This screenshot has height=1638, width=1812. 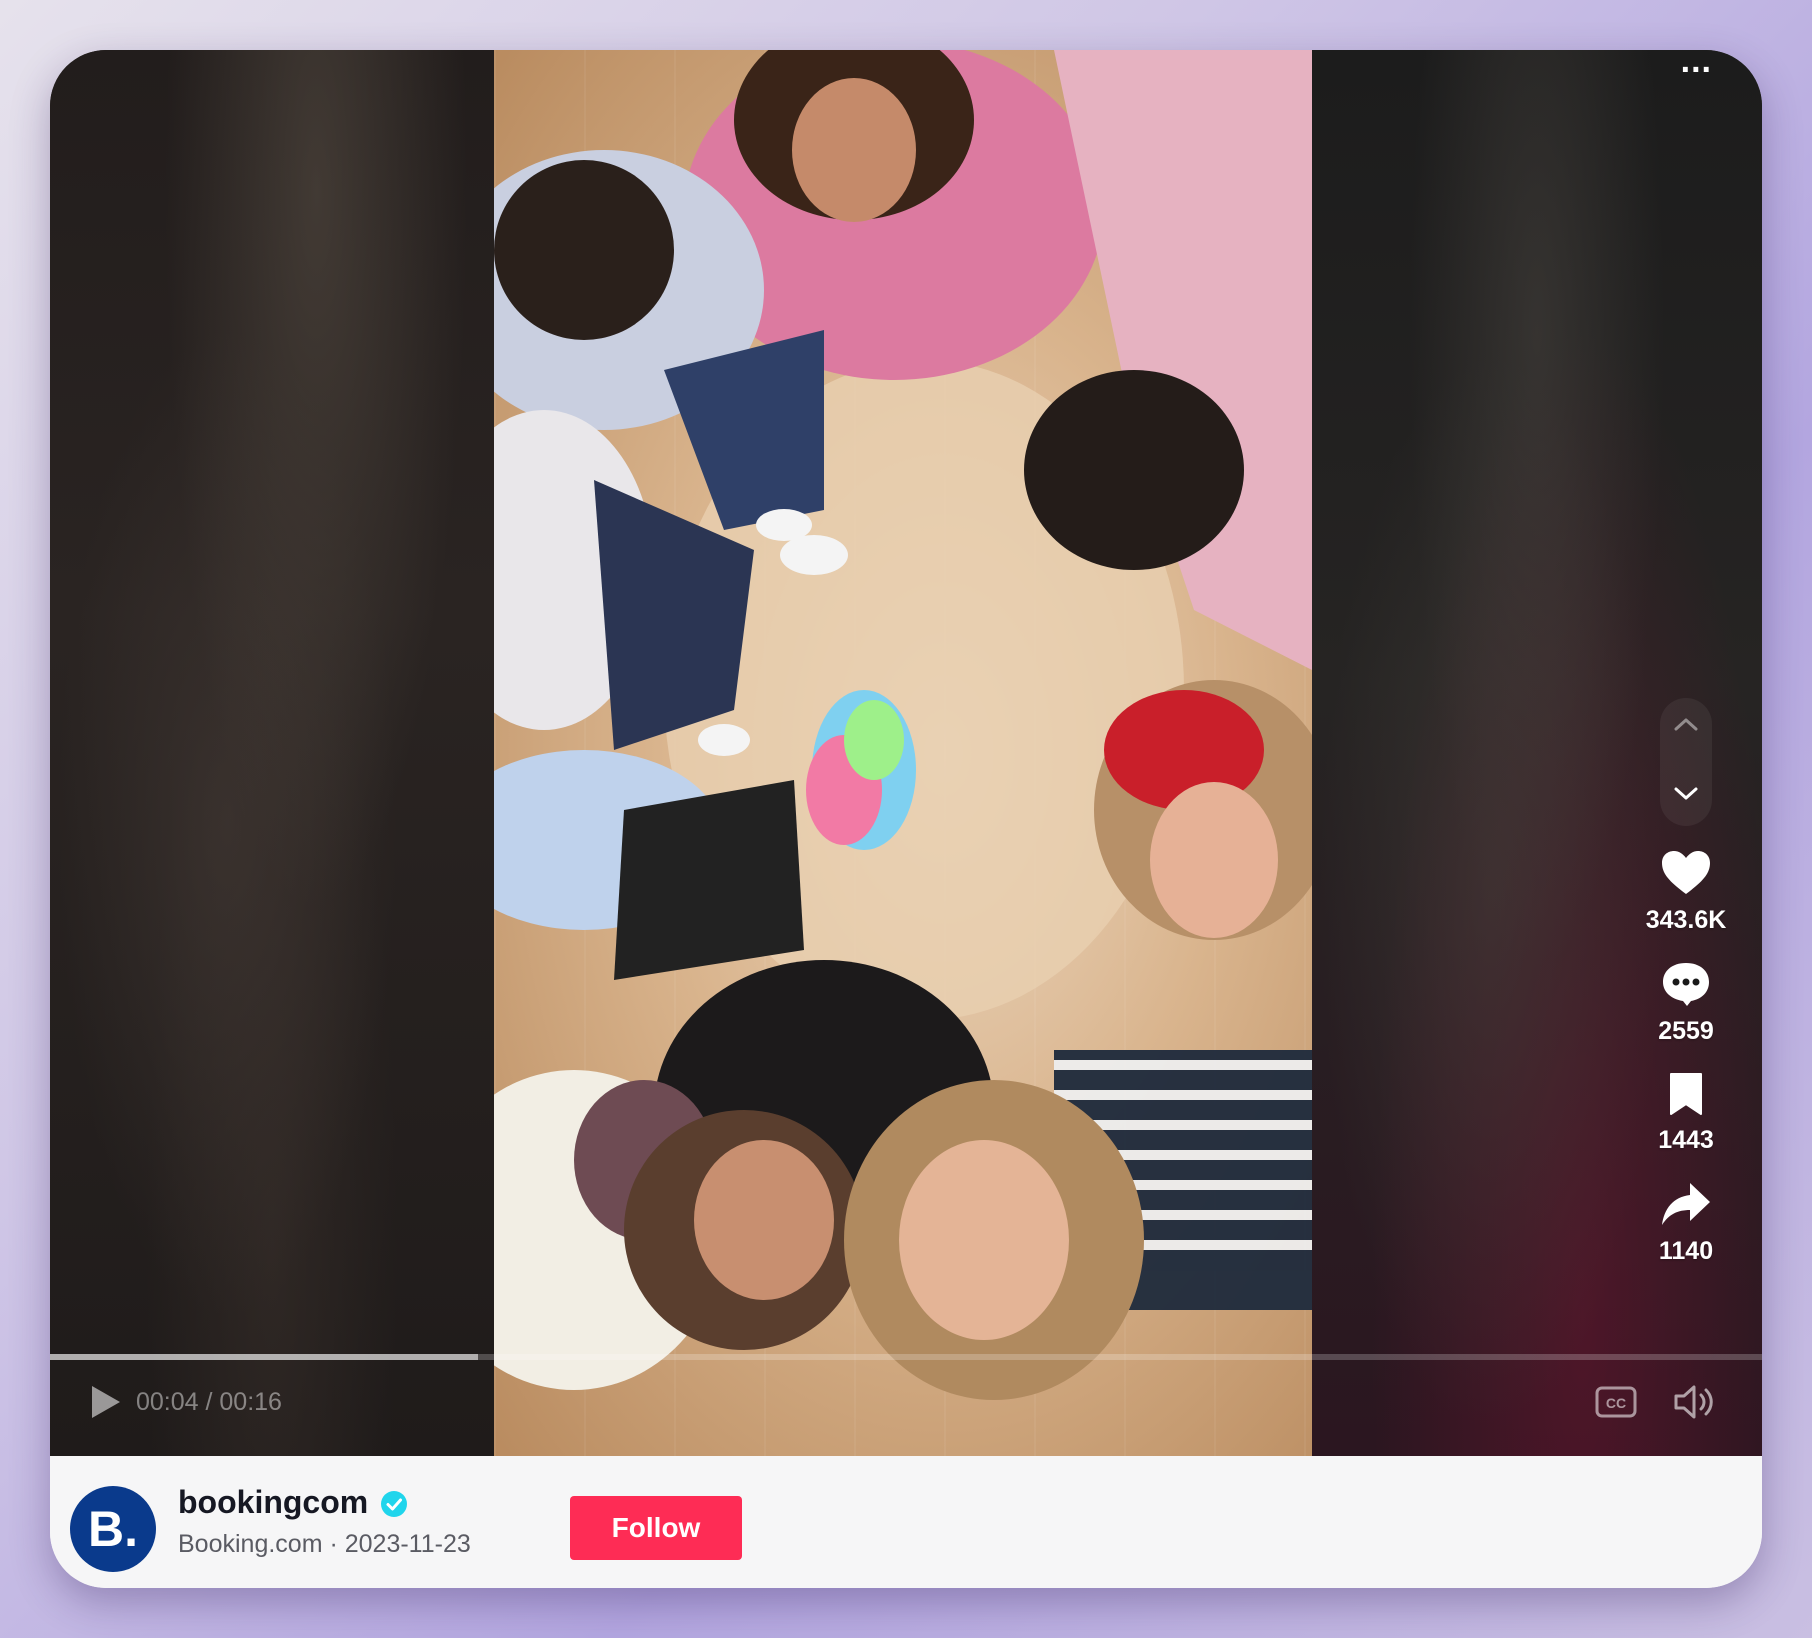 What do you see at coordinates (1686, 1251) in the screenshot?
I see `share-count: 1140` at bounding box center [1686, 1251].